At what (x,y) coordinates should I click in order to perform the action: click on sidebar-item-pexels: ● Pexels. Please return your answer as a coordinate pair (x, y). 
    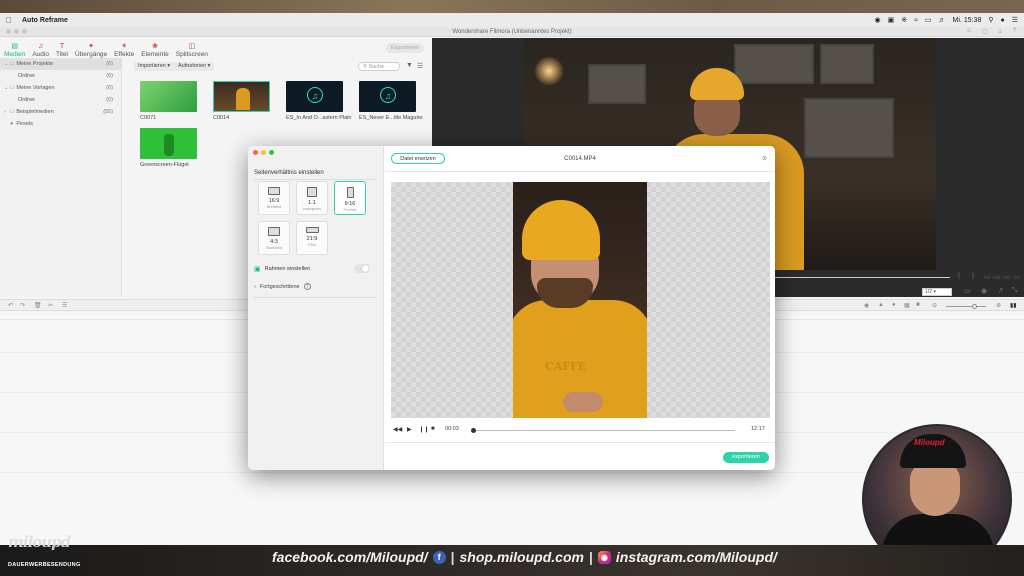
    Looking at the image, I should click on (60, 124).